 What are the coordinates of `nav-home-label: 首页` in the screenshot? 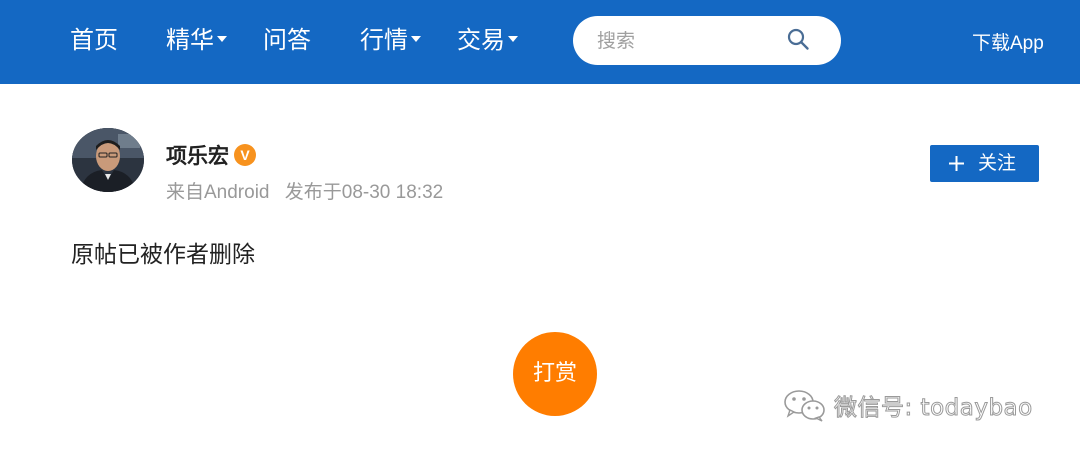 It's located at (94, 40).